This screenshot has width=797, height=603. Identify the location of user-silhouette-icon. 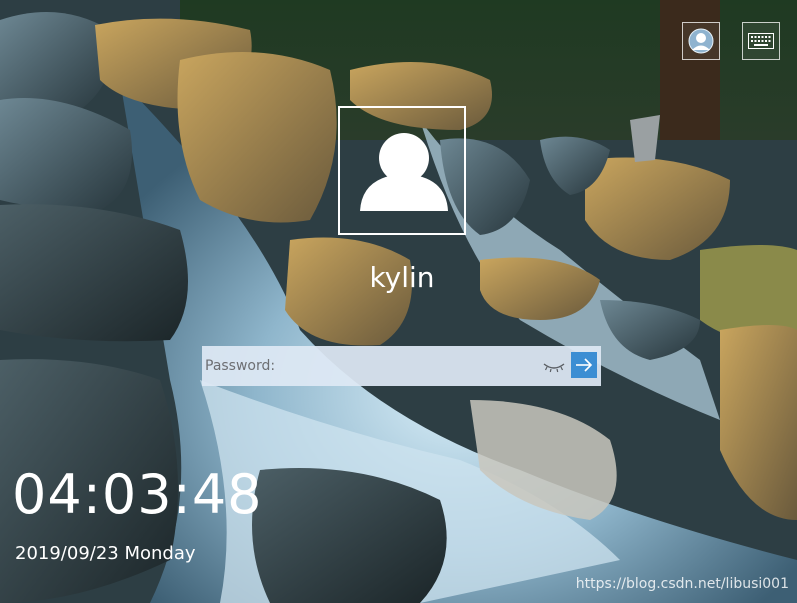
(404, 172).